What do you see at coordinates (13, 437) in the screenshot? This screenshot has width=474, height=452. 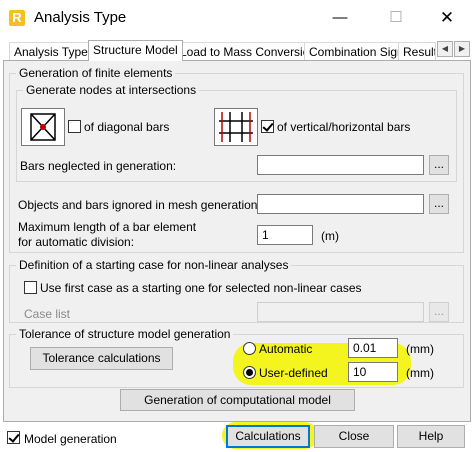 I see `model-generation-checkbox` at bounding box center [13, 437].